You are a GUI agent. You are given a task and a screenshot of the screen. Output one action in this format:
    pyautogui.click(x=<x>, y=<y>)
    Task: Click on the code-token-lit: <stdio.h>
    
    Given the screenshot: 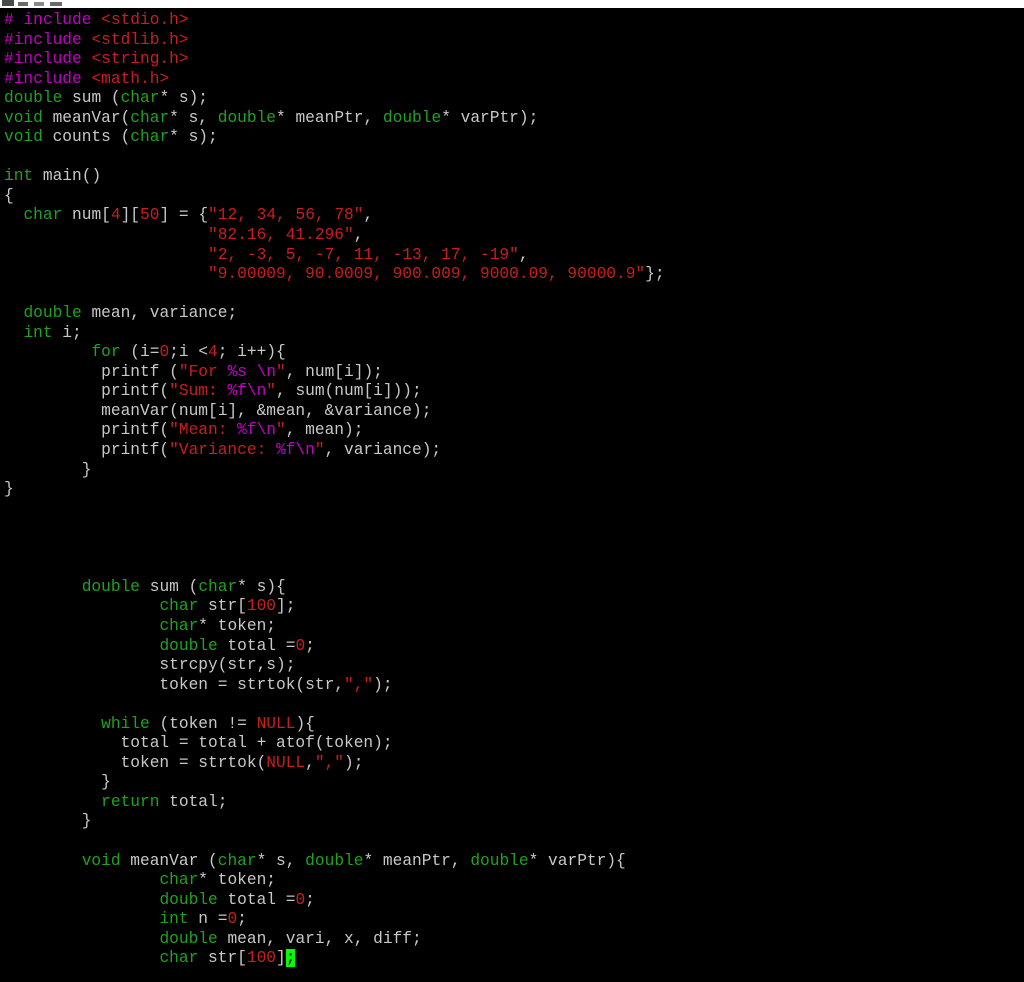 What is the action you would take?
    pyautogui.click(x=145, y=20)
    